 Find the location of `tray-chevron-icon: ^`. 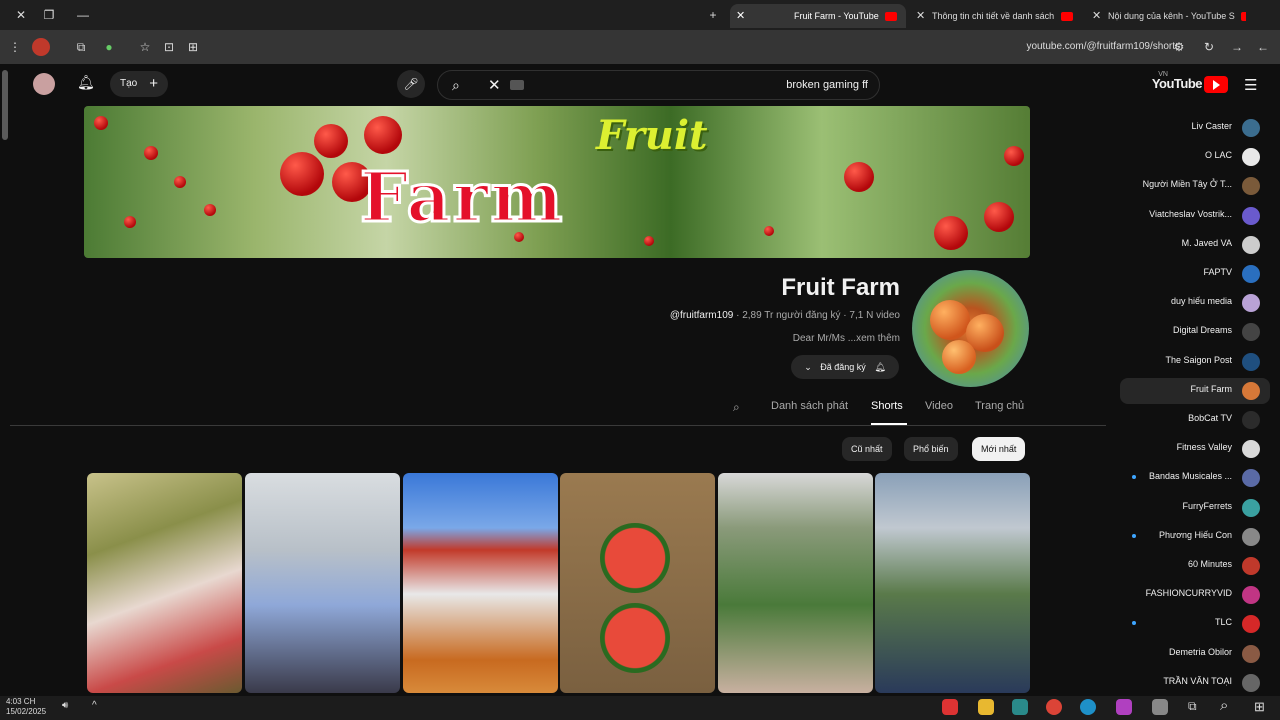

tray-chevron-icon: ^ is located at coordinates (94, 705).